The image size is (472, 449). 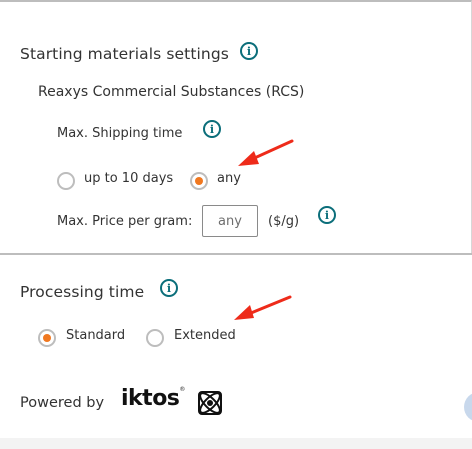 What do you see at coordinates (150, 398) in the screenshot?
I see `iktos-wordmark: iktos` at bounding box center [150, 398].